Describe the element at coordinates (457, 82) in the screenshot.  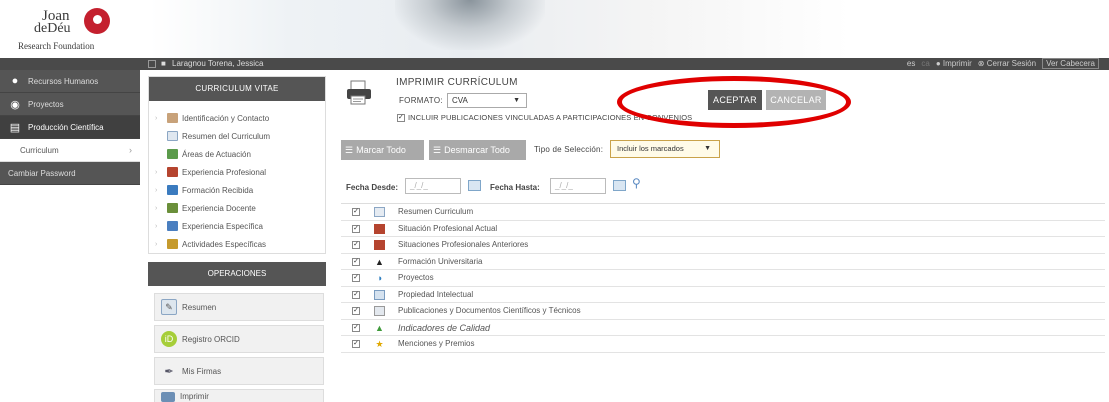
I see `print-title: IMPRIMIR CURRÍCULUM` at that location.